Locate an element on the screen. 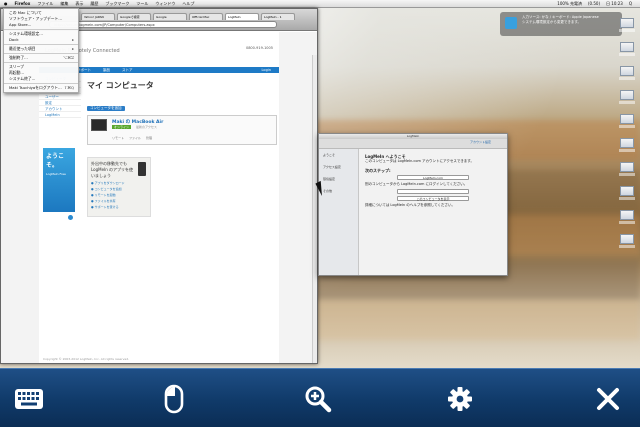  menu-item: 履歴 is located at coordinates (94, 4).